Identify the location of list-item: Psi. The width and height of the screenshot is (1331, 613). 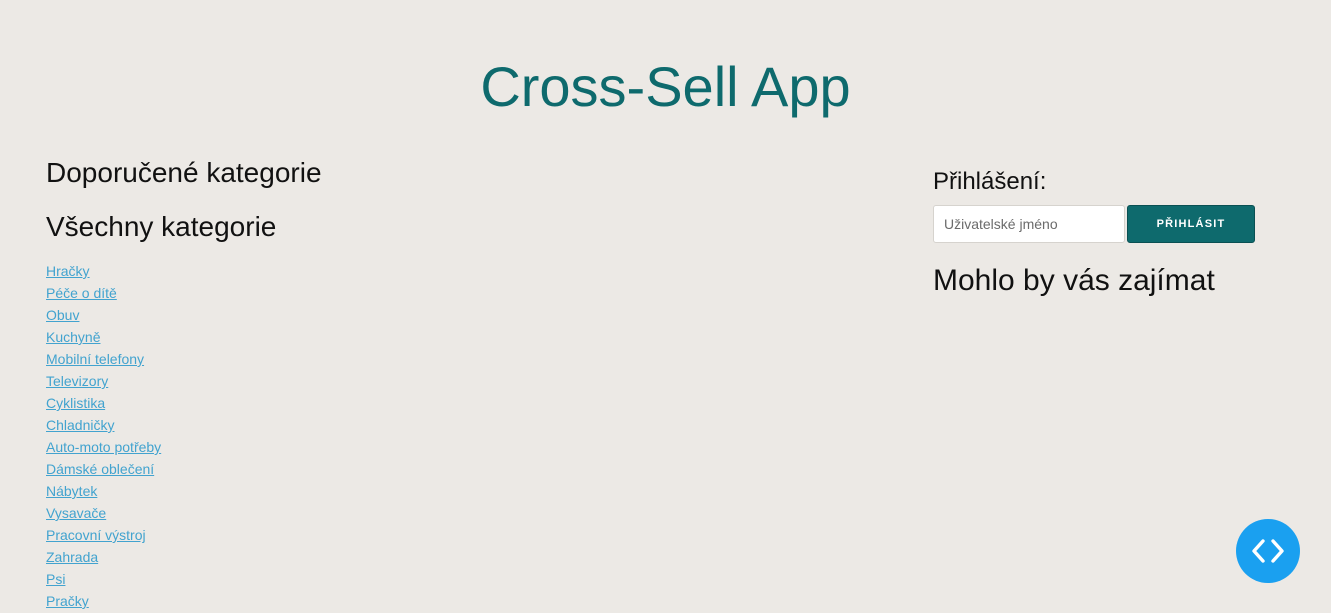
(296, 579).